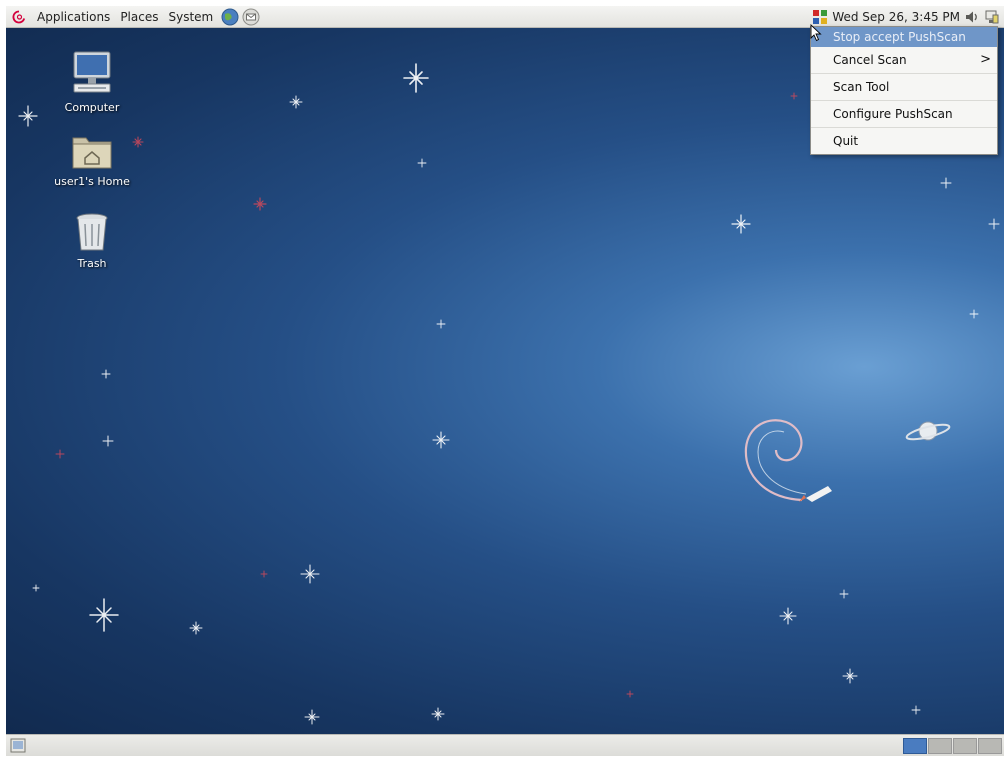 This screenshot has height=759, width=1006. What do you see at coordinates (92, 72) in the screenshot?
I see `computer-icon` at bounding box center [92, 72].